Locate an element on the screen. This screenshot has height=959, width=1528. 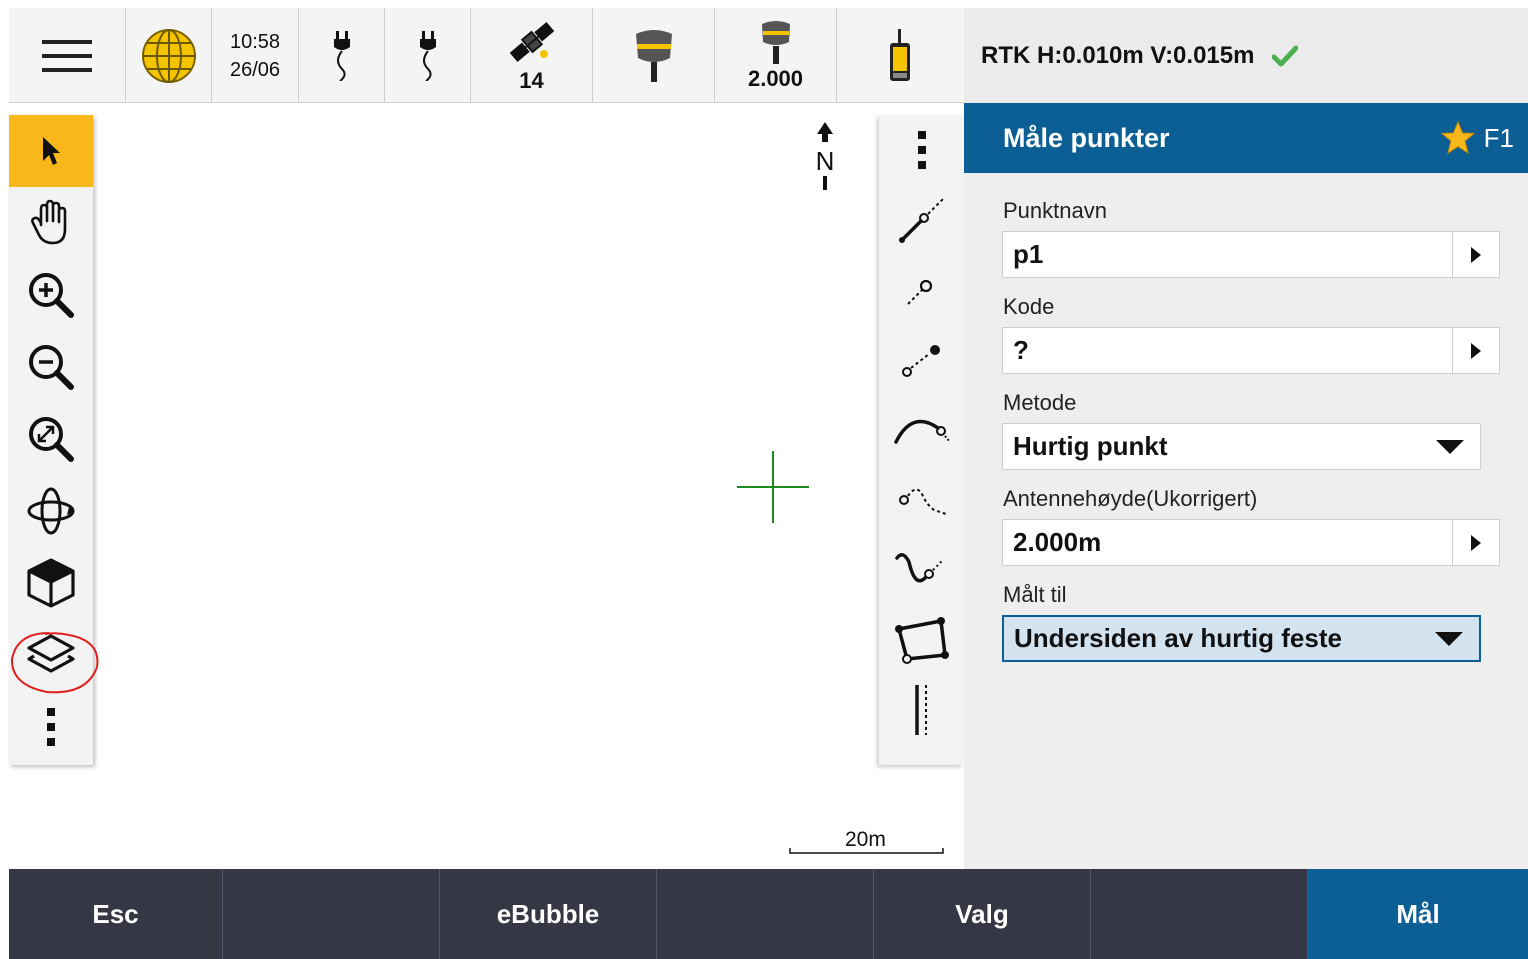
antenna-height-field-value: 2.000m is located at coordinates (1057, 542).